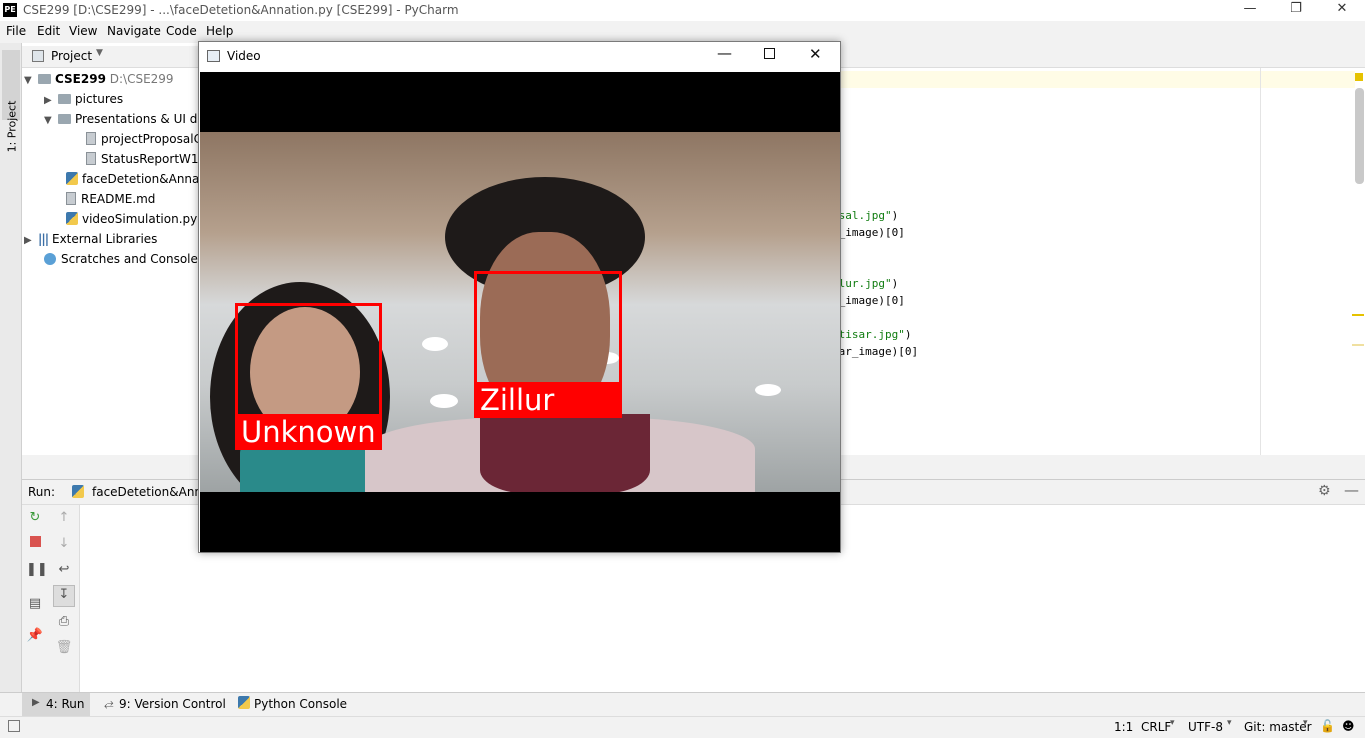  What do you see at coordinates (1359, 77) in the screenshot?
I see `inspection-status-icon` at bounding box center [1359, 77].